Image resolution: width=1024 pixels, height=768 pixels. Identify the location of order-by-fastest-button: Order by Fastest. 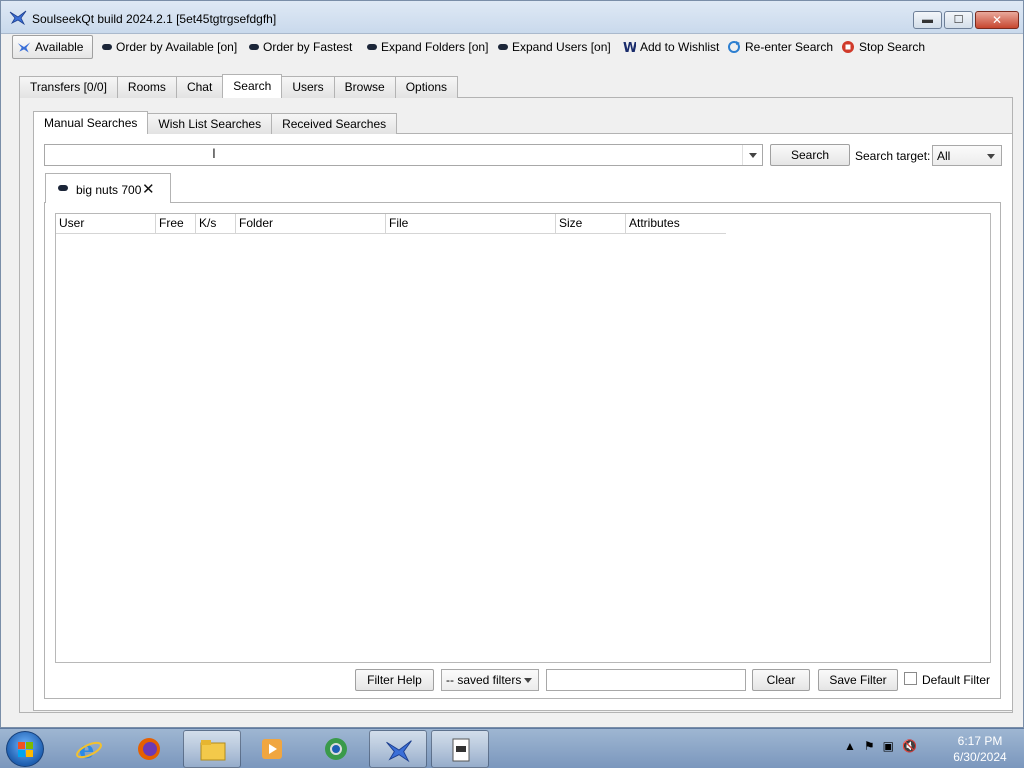
(300, 47).